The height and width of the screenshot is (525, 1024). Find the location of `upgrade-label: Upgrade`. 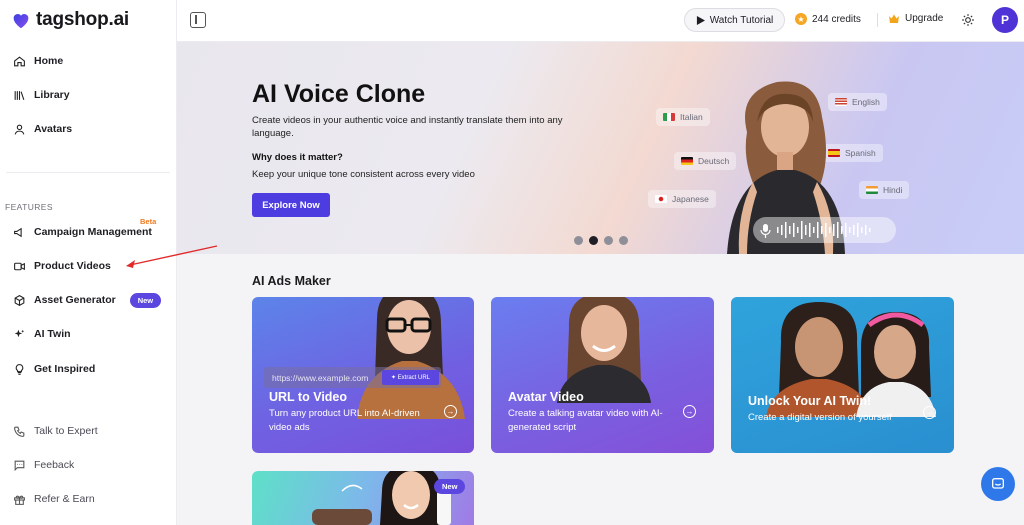

upgrade-label: Upgrade is located at coordinates (924, 18).